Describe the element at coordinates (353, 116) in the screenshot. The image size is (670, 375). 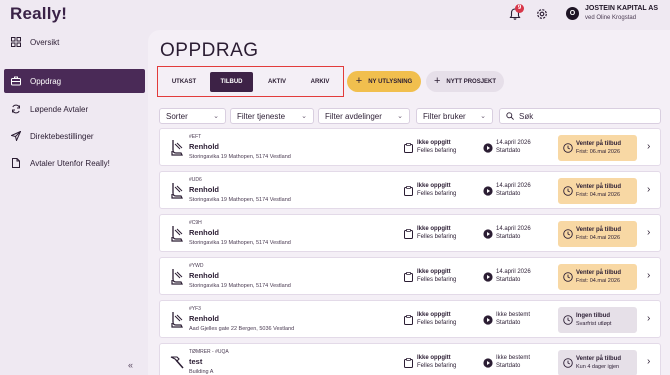
I see `department-filter-label: Filter avdelinger` at that location.